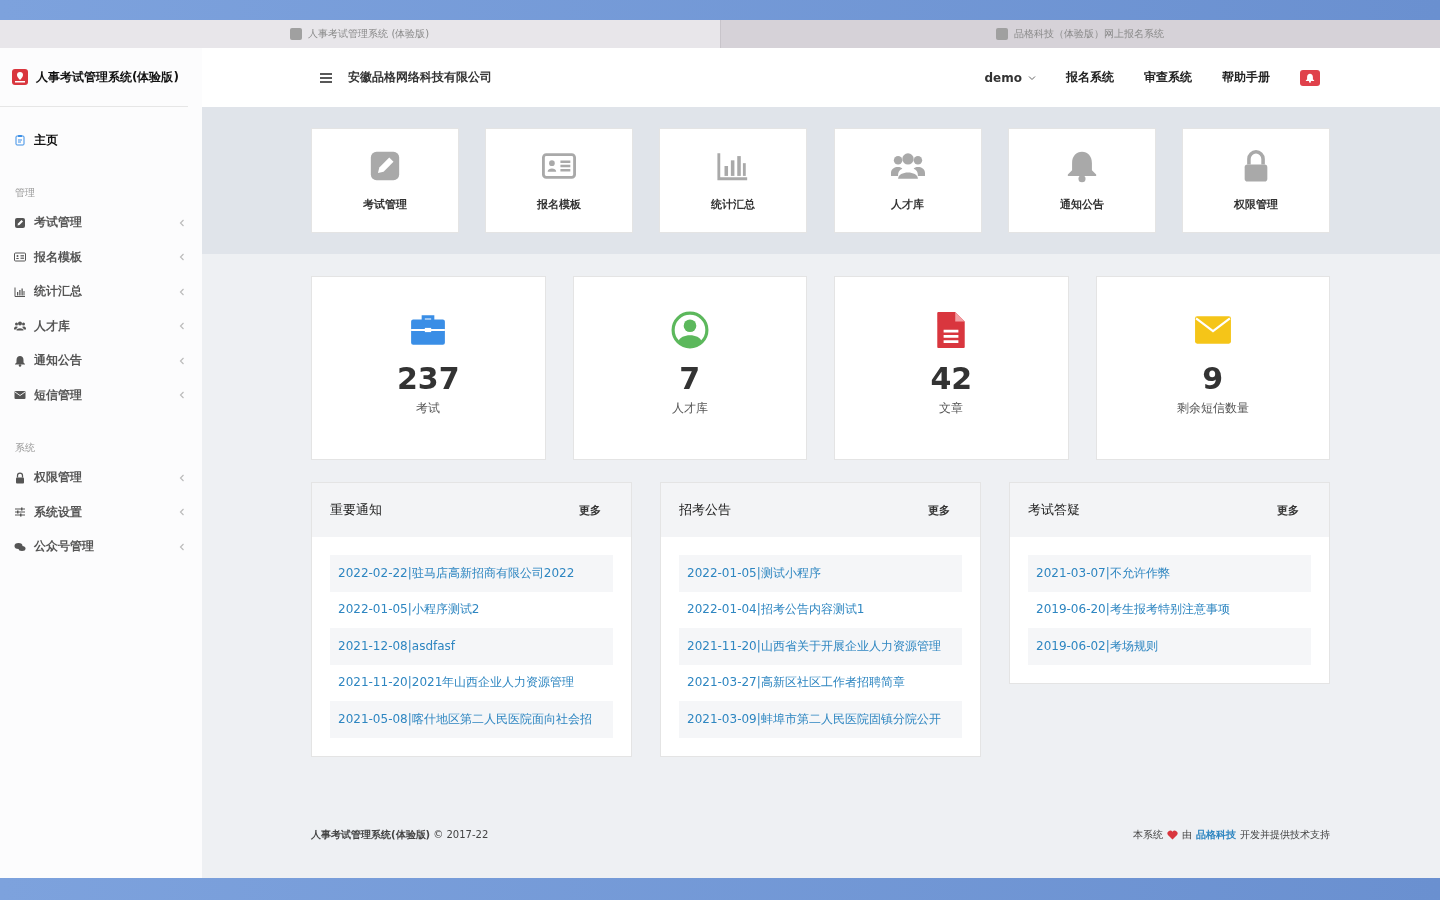  I want to click on sidebar-item: 系统设置, so click(101, 512).